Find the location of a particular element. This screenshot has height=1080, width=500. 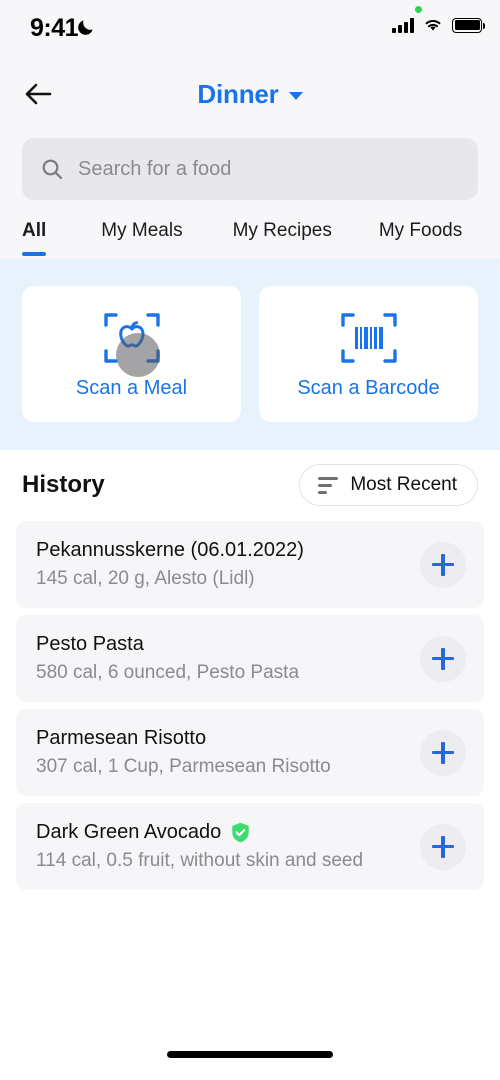

food-details: 307 cal, 1 Cup, Parmesean Risotto is located at coordinates (183, 766).